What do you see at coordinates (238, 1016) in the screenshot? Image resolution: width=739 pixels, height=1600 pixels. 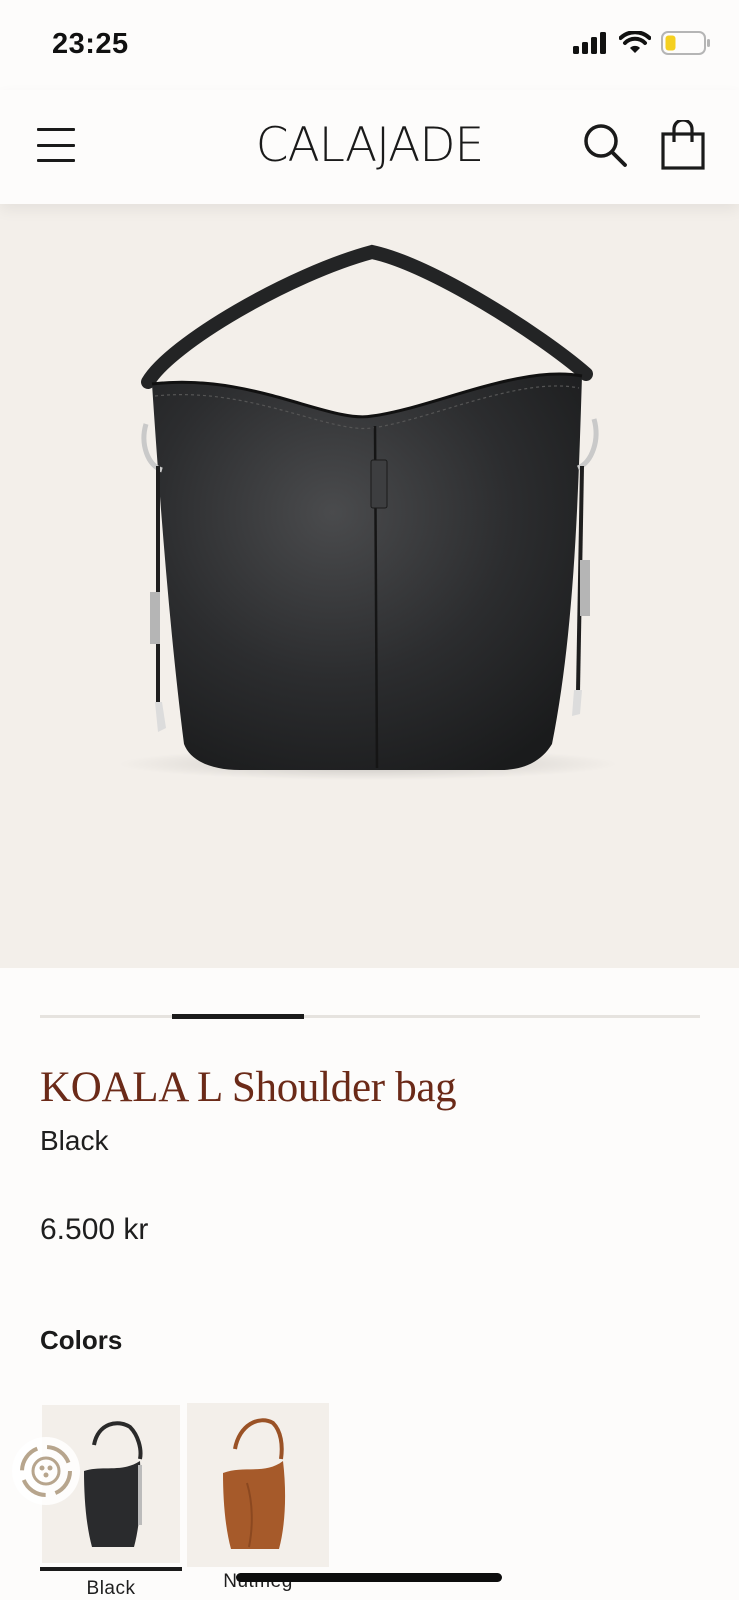 I see `gallery-progress-indicator` at bounding box center [238, 1016].